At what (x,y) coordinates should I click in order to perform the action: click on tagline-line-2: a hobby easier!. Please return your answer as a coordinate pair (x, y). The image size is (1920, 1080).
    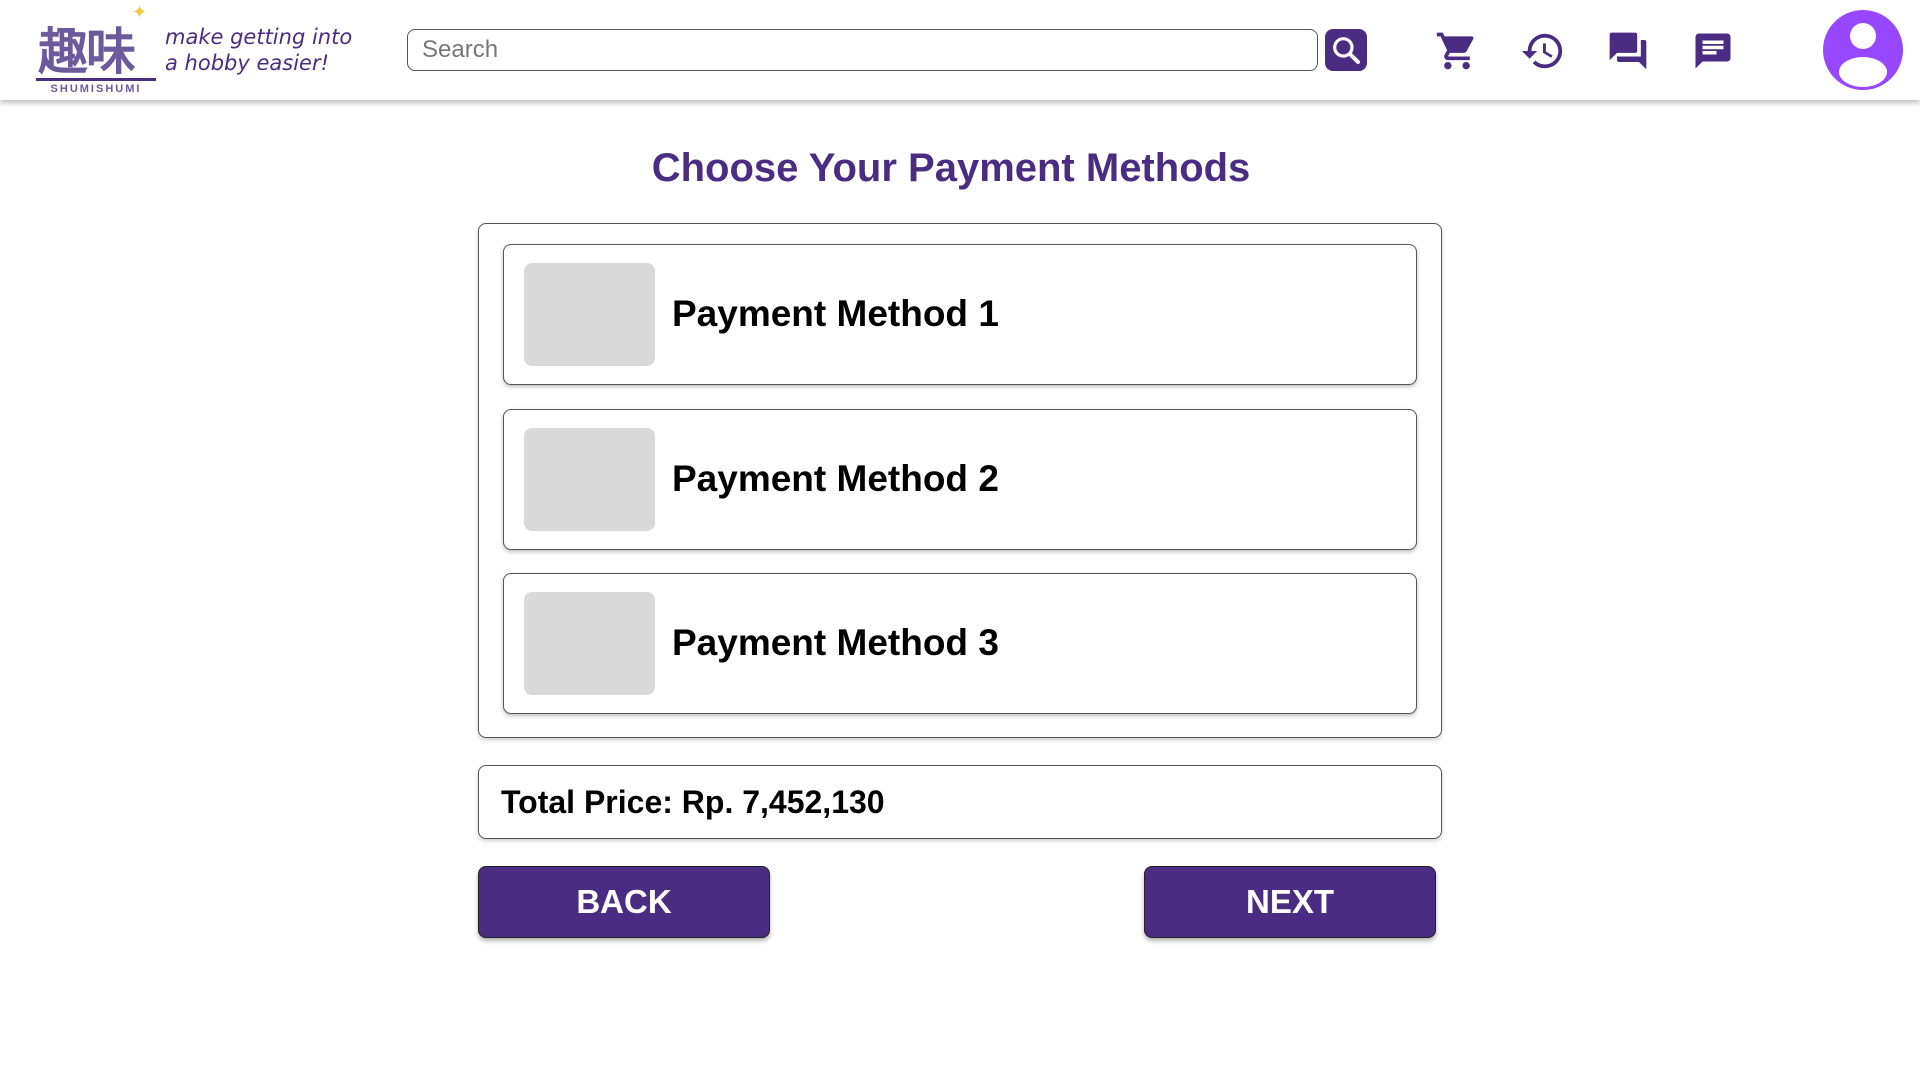
    Looking at the image, I should click on (247, 63).